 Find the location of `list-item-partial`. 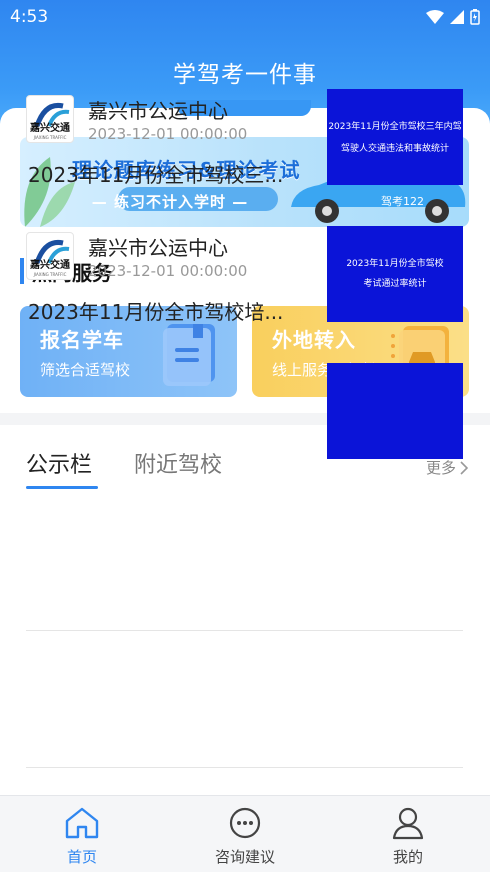

list-item-partial is located at coordinates (244, 422).